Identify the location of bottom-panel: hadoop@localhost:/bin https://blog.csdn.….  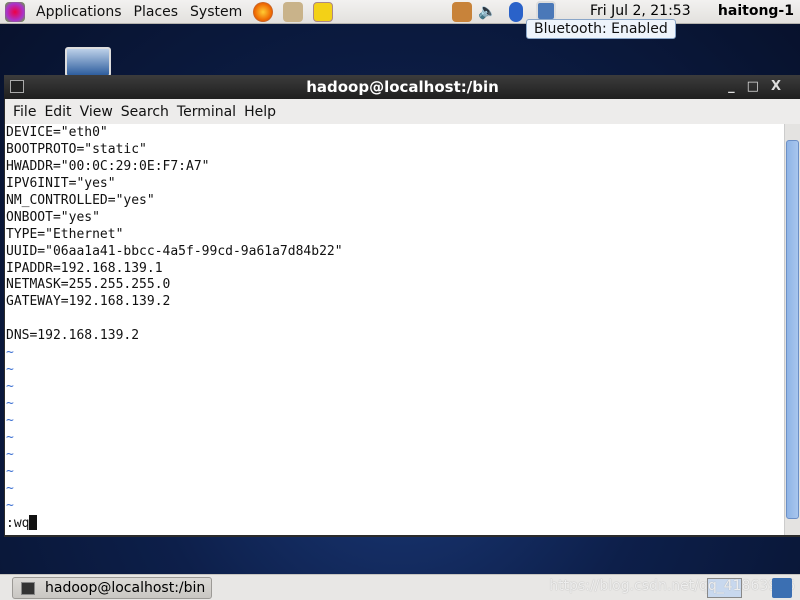
(400, 587).